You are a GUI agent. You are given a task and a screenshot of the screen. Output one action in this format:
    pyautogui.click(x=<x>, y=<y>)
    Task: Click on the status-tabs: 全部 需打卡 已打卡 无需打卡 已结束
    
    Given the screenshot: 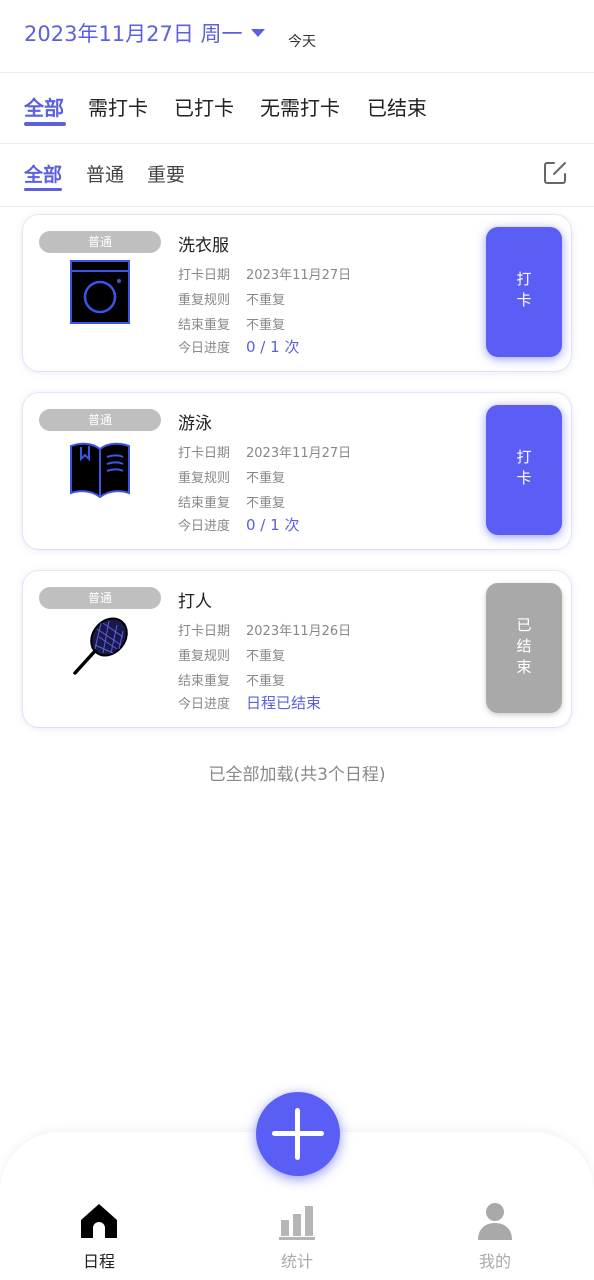 What is the action you would take?
    pyautogui.click(x=297, y=113)
    